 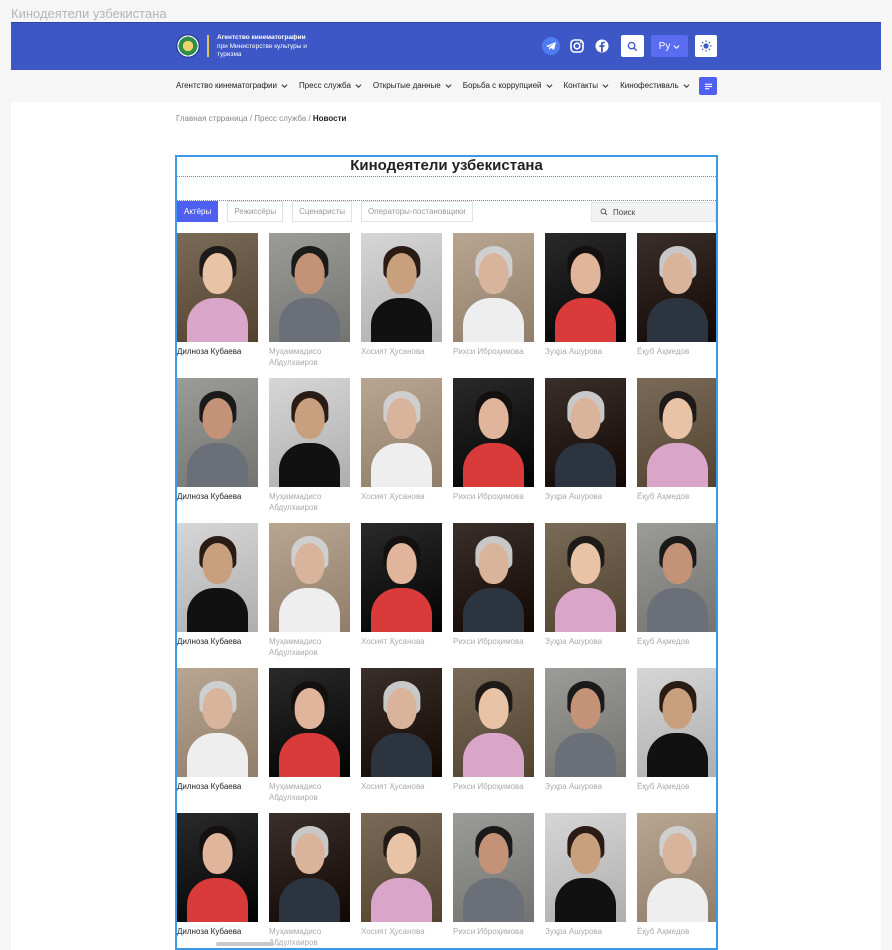 I want to click on breadcrumb-home: Главная стрраница, so click(x=212, y=118).